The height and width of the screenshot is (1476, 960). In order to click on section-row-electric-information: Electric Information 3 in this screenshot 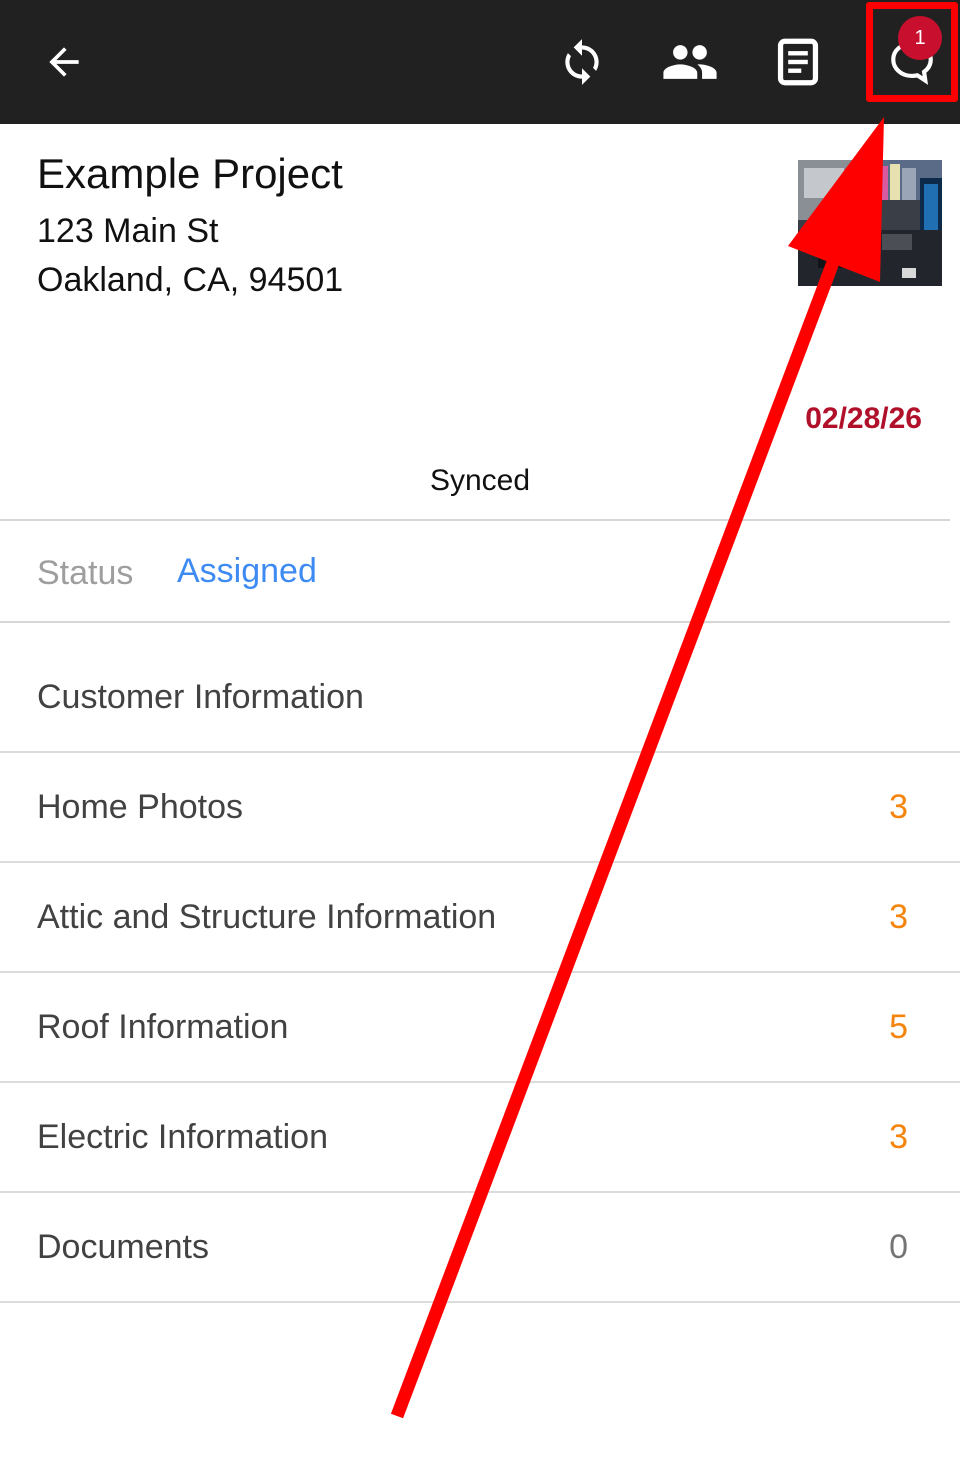, I will do `click(480, 1137)`.